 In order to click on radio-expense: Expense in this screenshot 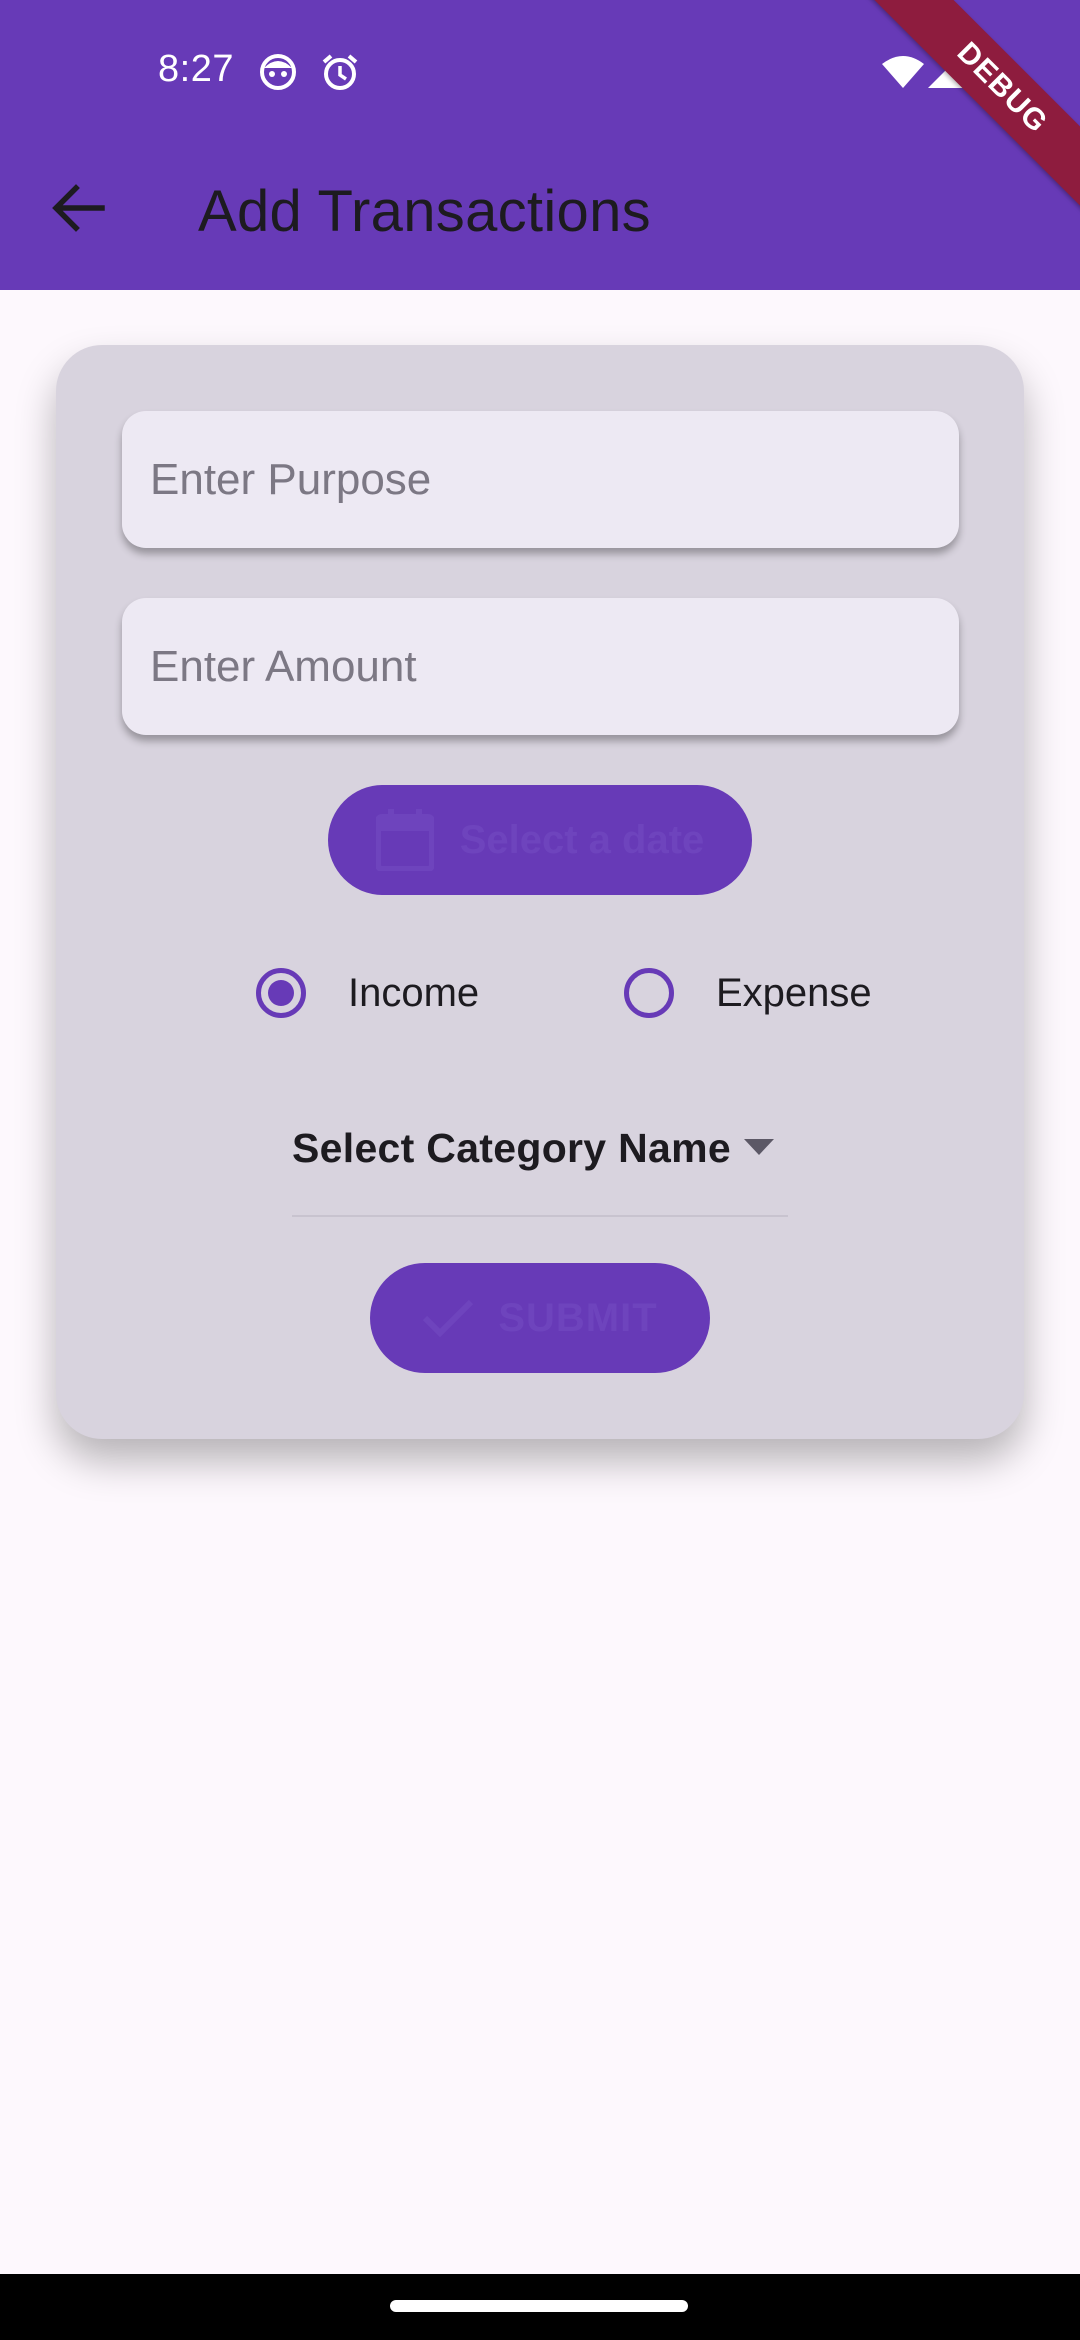, I will do `click(748, 993)`.